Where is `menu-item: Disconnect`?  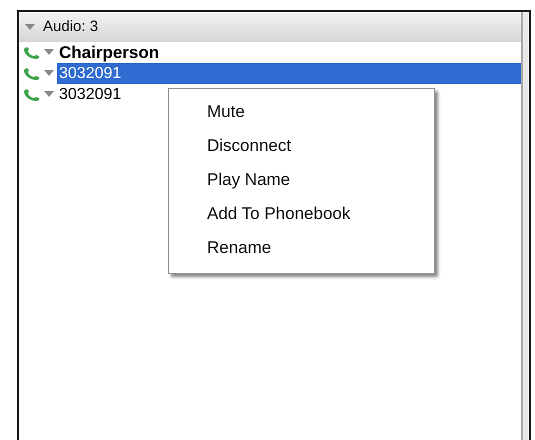
menu-item: Disconnect is located at coordinates (301, 146).